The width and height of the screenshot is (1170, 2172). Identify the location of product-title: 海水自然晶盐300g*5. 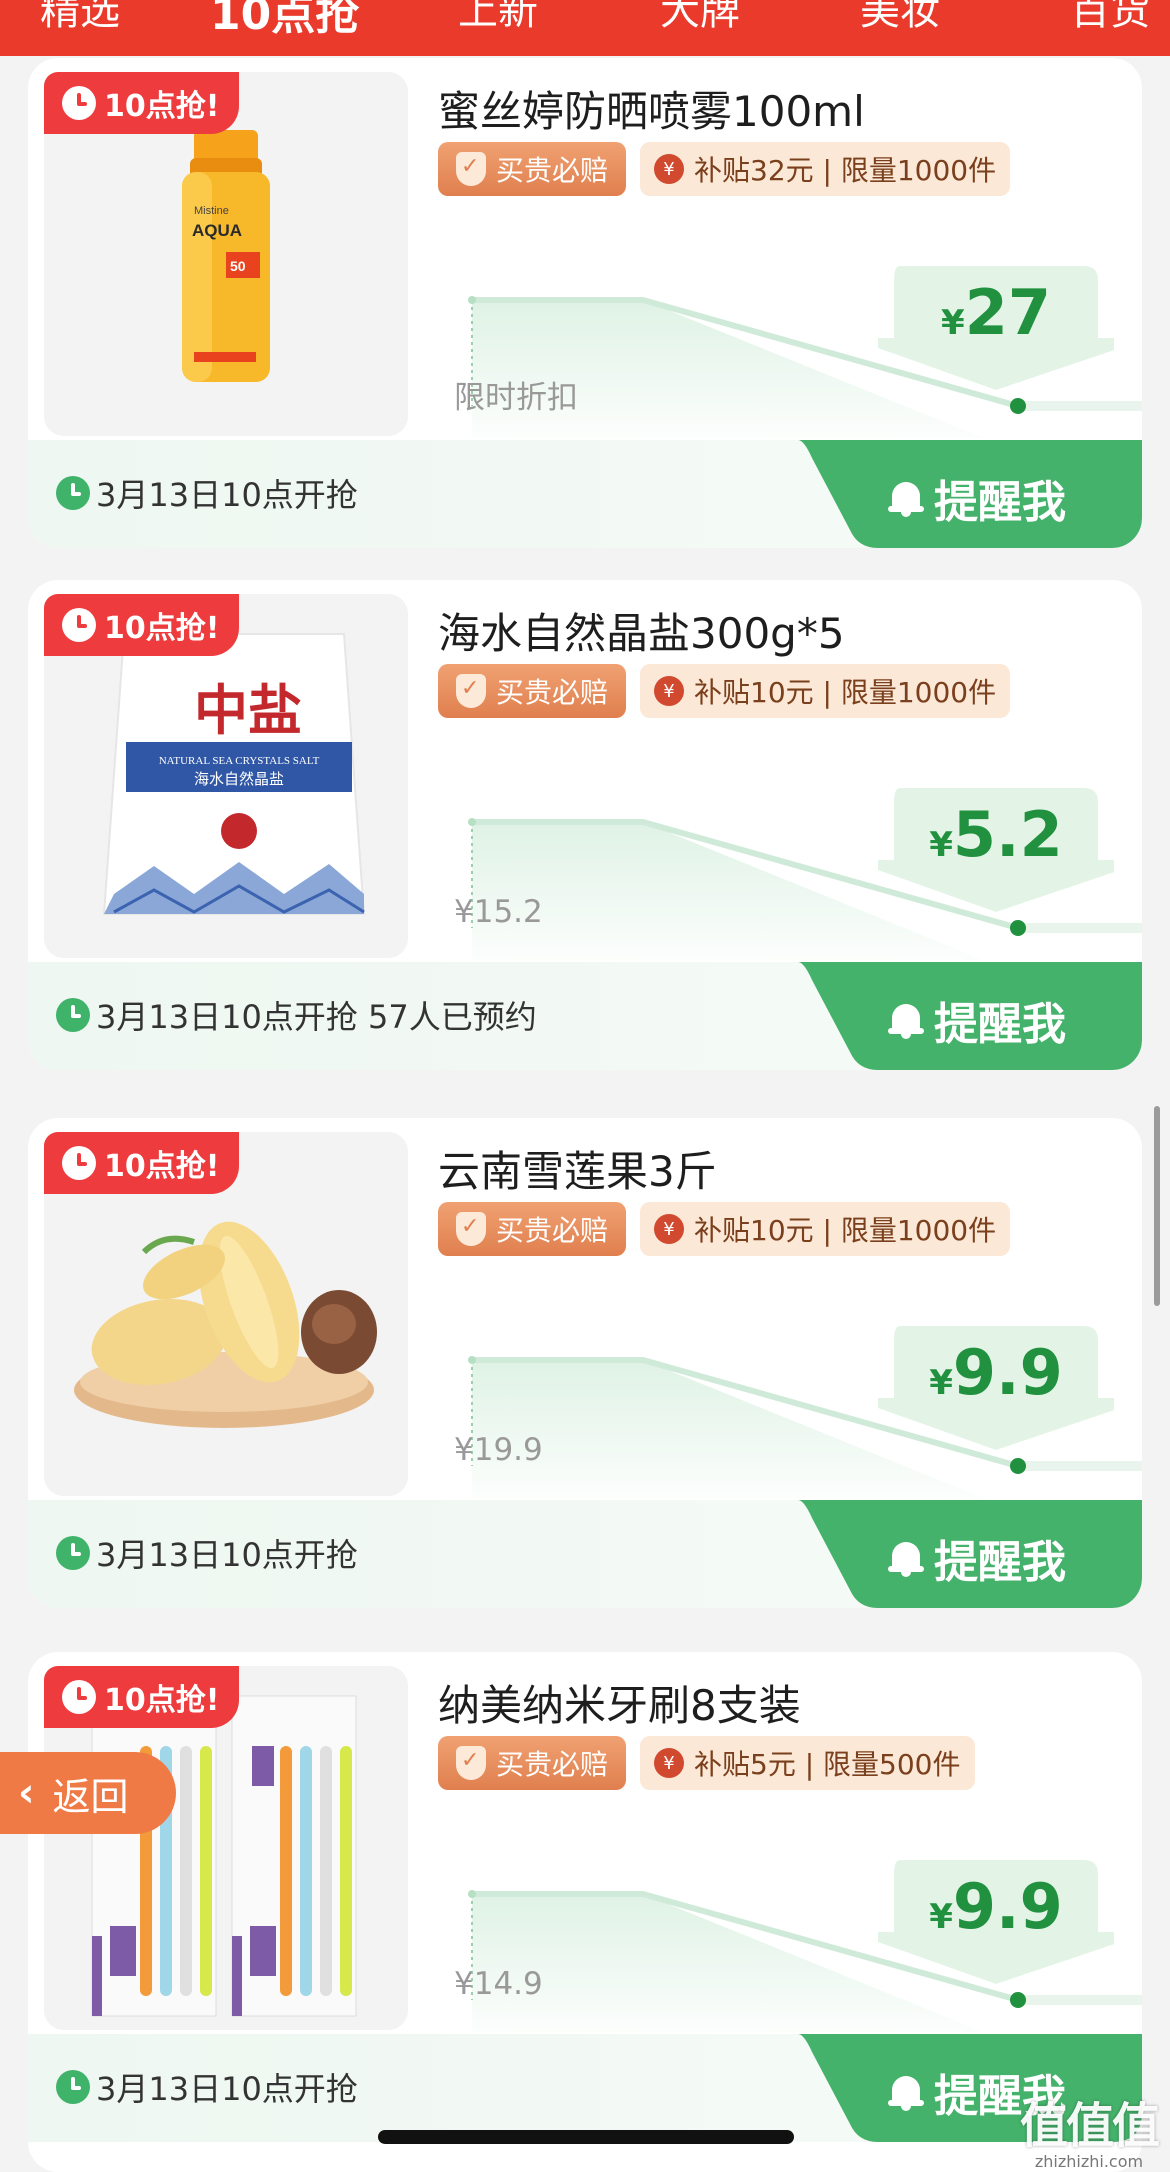
(641, 630).